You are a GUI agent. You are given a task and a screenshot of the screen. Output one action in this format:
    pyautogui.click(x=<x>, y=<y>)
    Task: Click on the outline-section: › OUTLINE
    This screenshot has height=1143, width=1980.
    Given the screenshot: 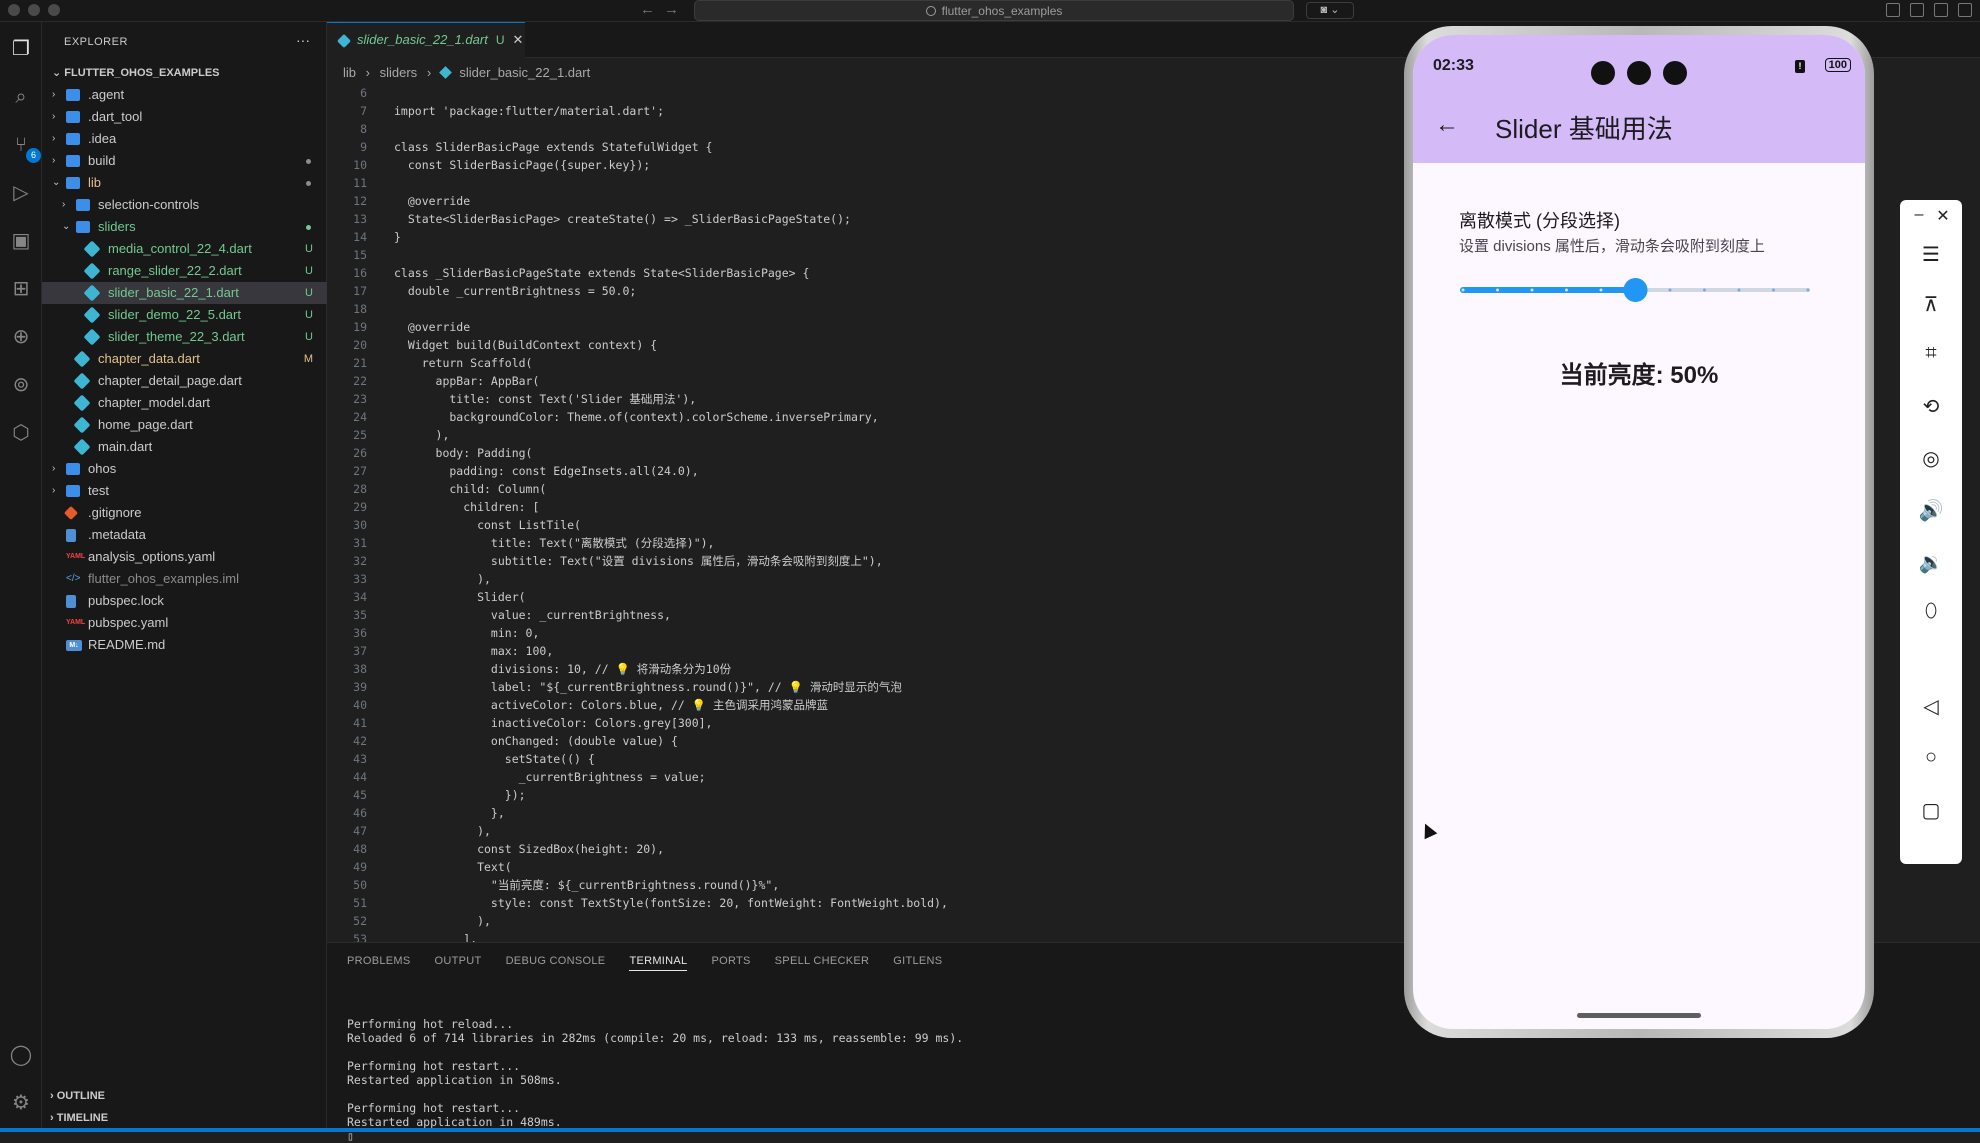 What is the action you would take?
    pyautogui.click(x=77, y=1096)
    